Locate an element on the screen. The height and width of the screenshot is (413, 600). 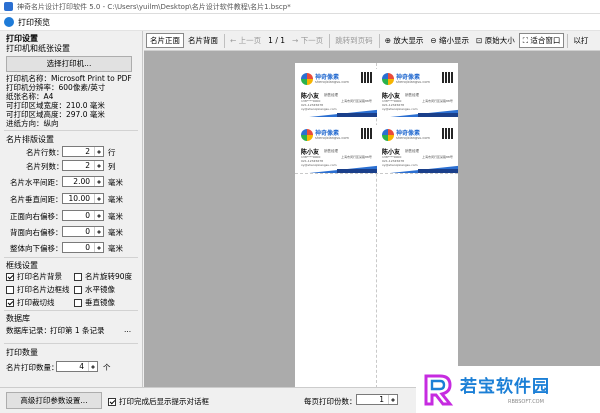
down-offset-stepper: 0 is located at coordinates (83, 247).